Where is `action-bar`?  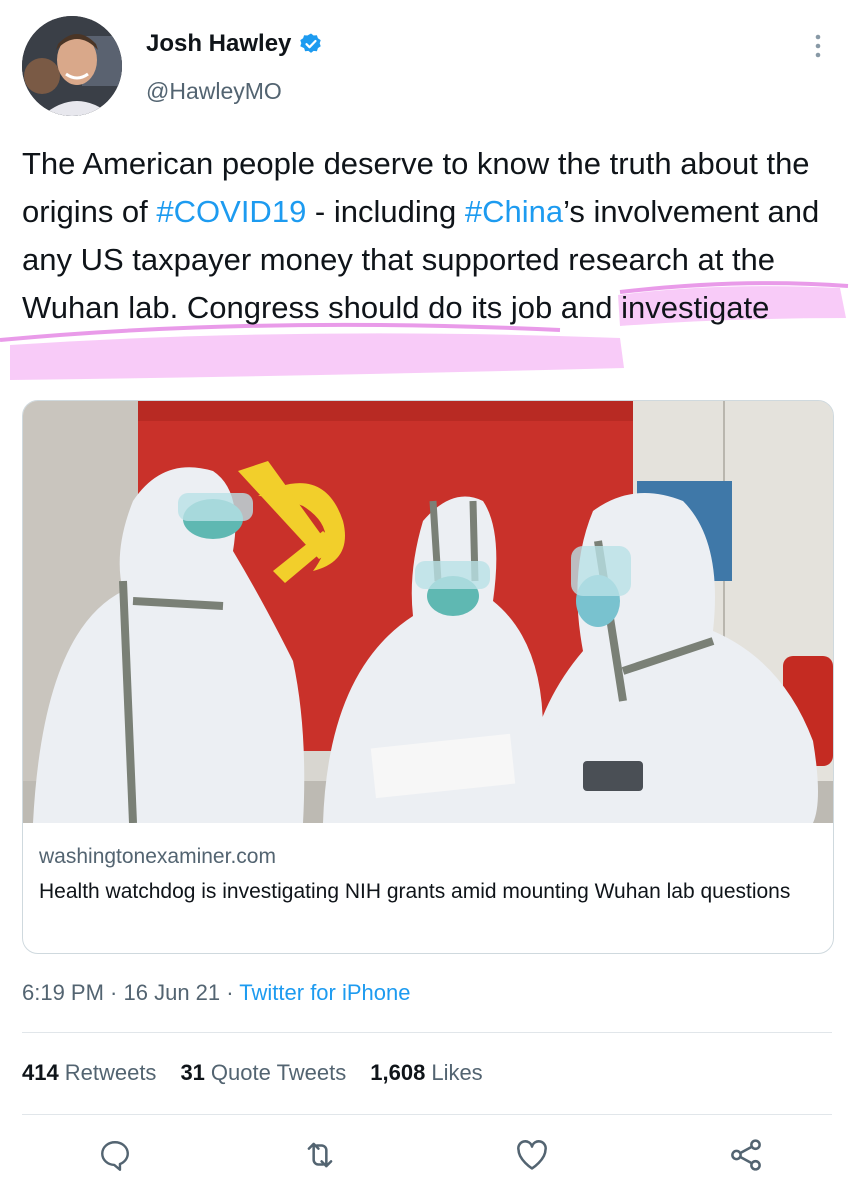
action-bar is located at coordinates (427, 1160).